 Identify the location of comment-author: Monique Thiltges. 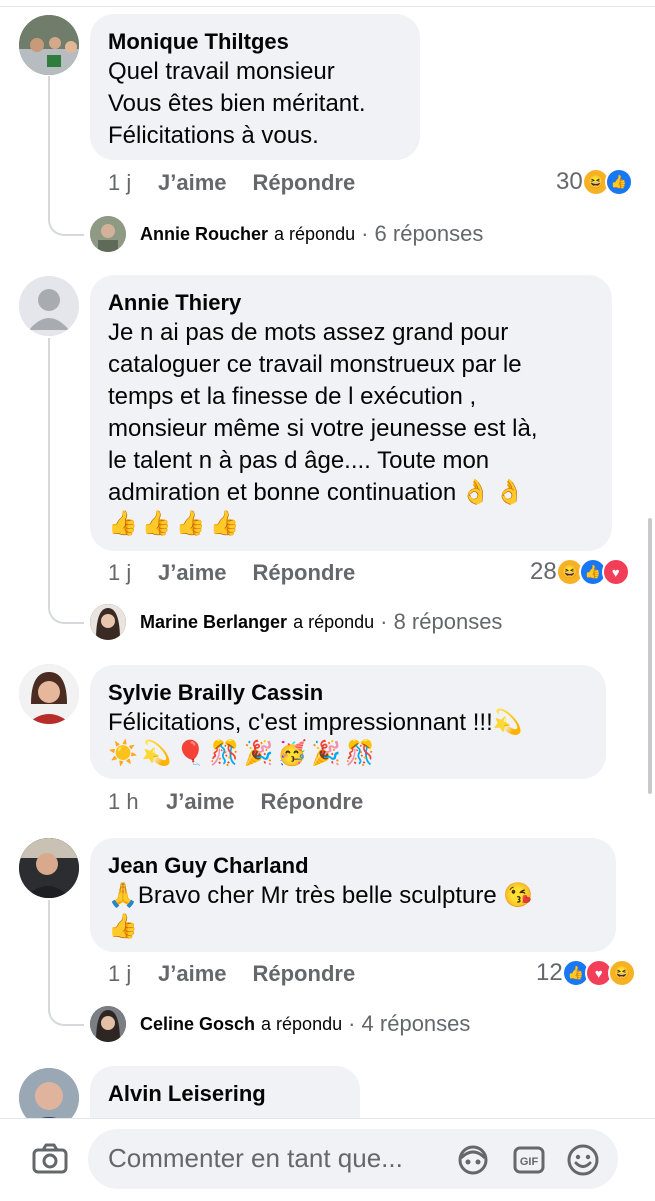
(255, 42).